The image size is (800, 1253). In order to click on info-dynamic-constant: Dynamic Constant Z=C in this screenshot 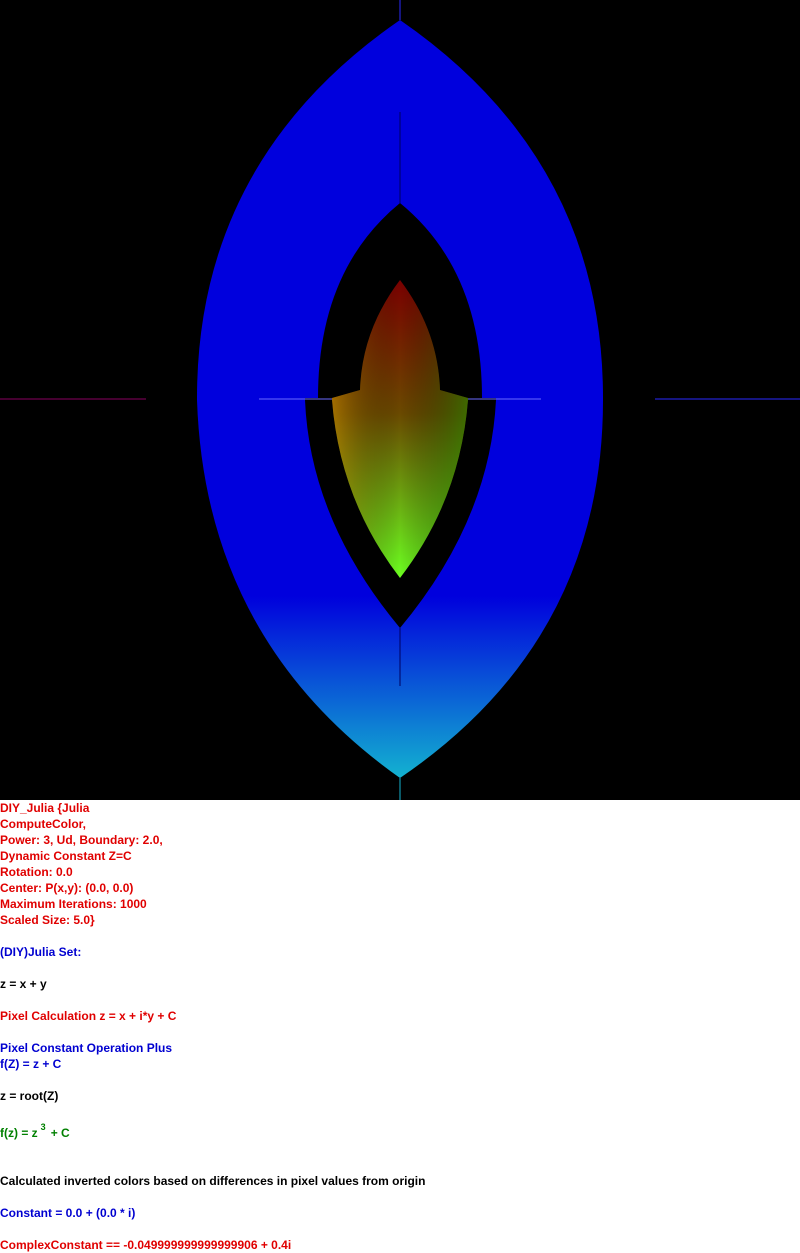, I will do `click(66, 856)`.